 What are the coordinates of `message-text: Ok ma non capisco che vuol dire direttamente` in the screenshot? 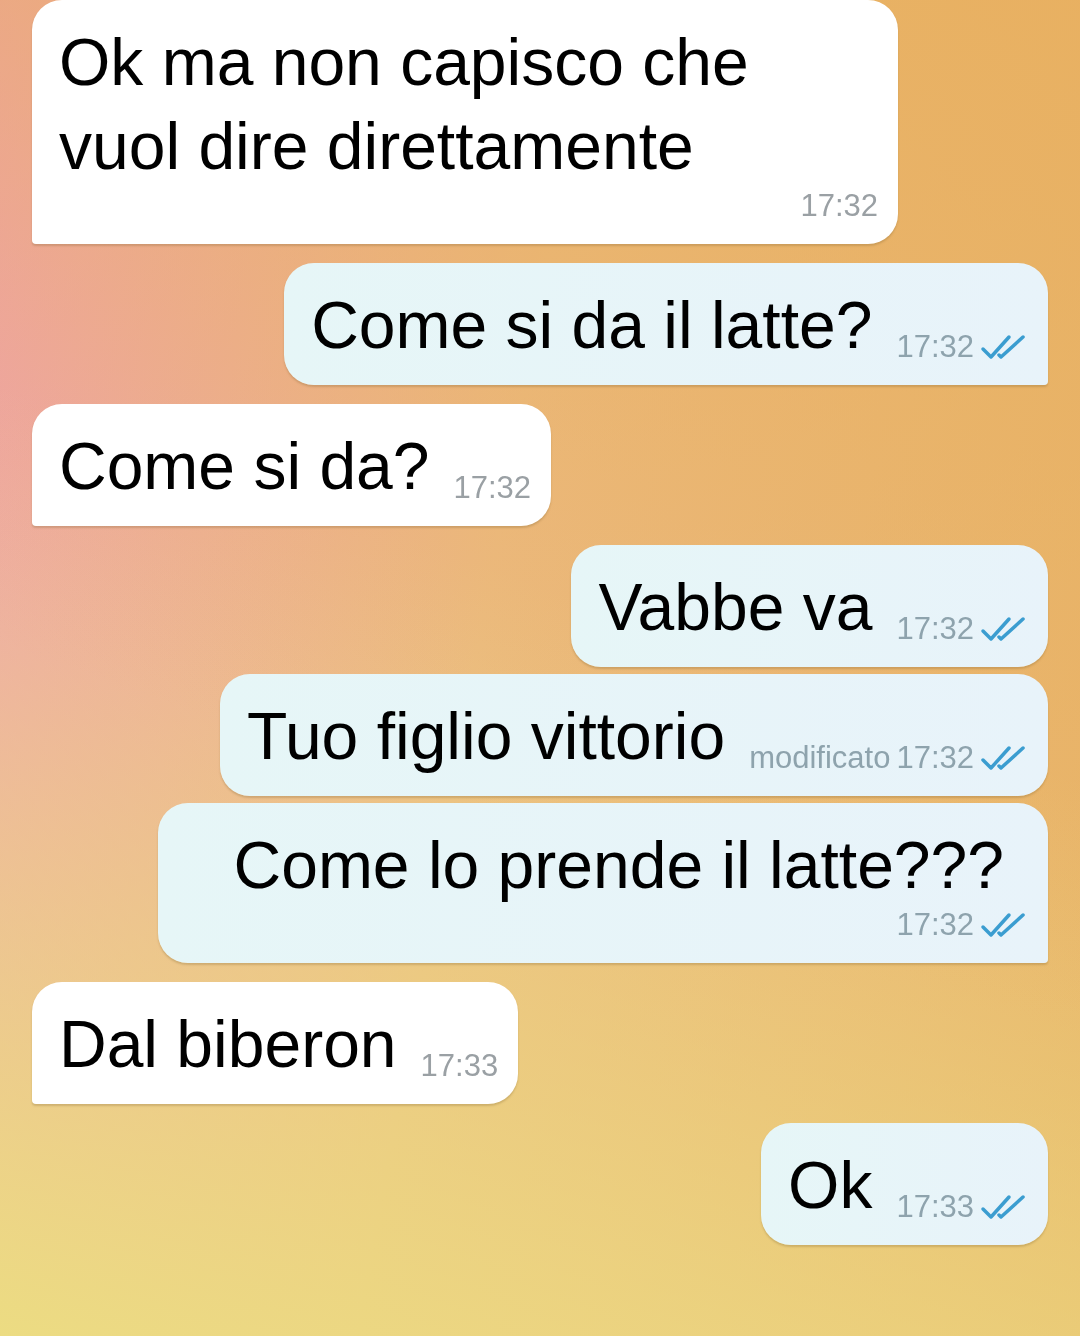 It's located at (404, 104).